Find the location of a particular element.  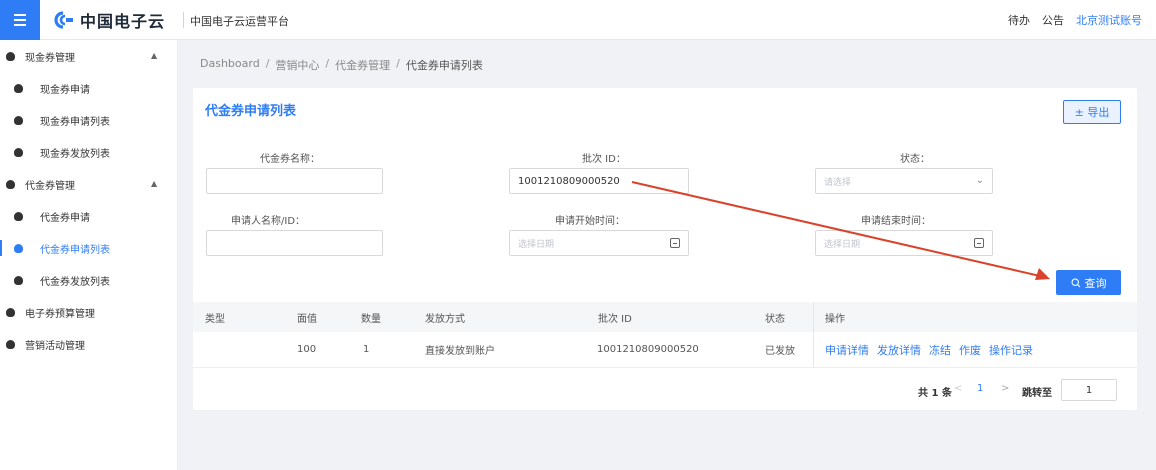

status-select: 请选择 ⌄ is located at coordinates (904, 181).